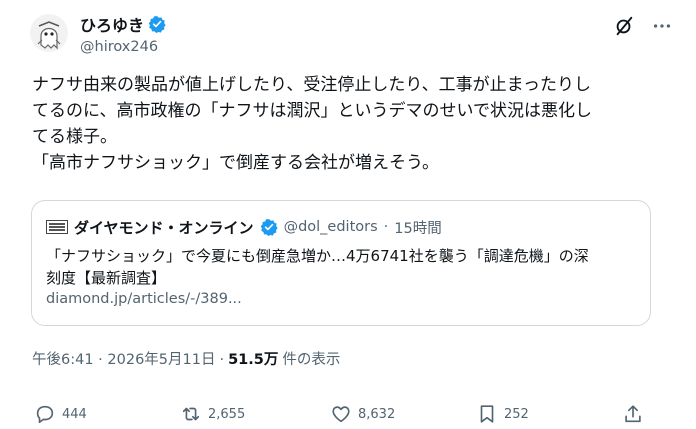 This screenshot has width=696, height=429. Describe the element at coordinates (123, 358) in the screenshot. I see `post-timestamp: 午後6:41 · 2026年5月11日` at that location.